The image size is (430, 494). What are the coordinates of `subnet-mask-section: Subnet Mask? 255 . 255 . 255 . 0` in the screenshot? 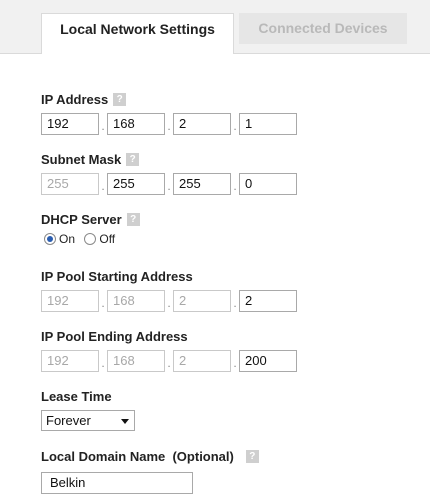 It's located at (169, 173).